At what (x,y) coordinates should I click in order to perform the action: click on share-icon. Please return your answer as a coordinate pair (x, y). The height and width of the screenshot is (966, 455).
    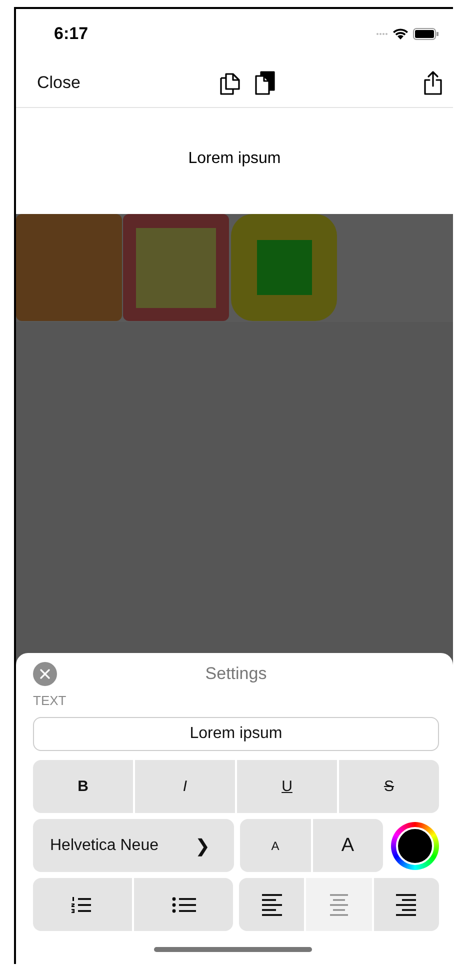
    Looking at the image, I should click on (433, 83).